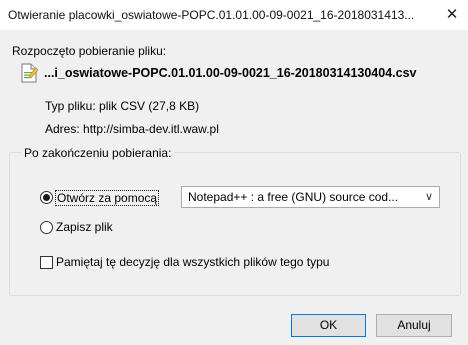 This screenshot has width=468, height=345. Describe the element at coordinates (84, 227) in the screenshot. I see `save-file-label: Zapisz plik` at that location.